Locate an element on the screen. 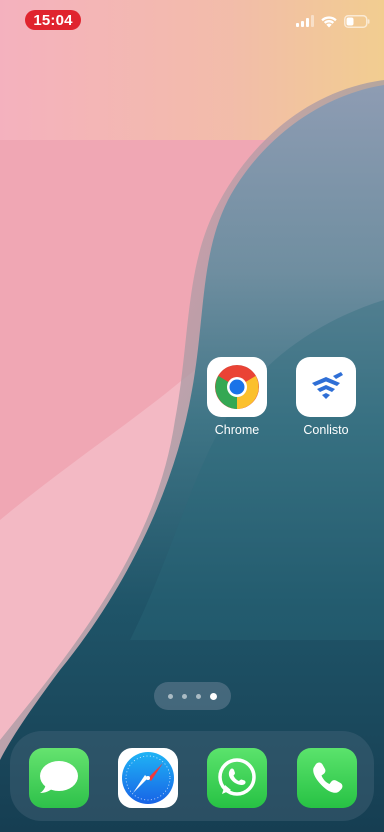  dock-whatsapp is located at coordinates (237, 778).